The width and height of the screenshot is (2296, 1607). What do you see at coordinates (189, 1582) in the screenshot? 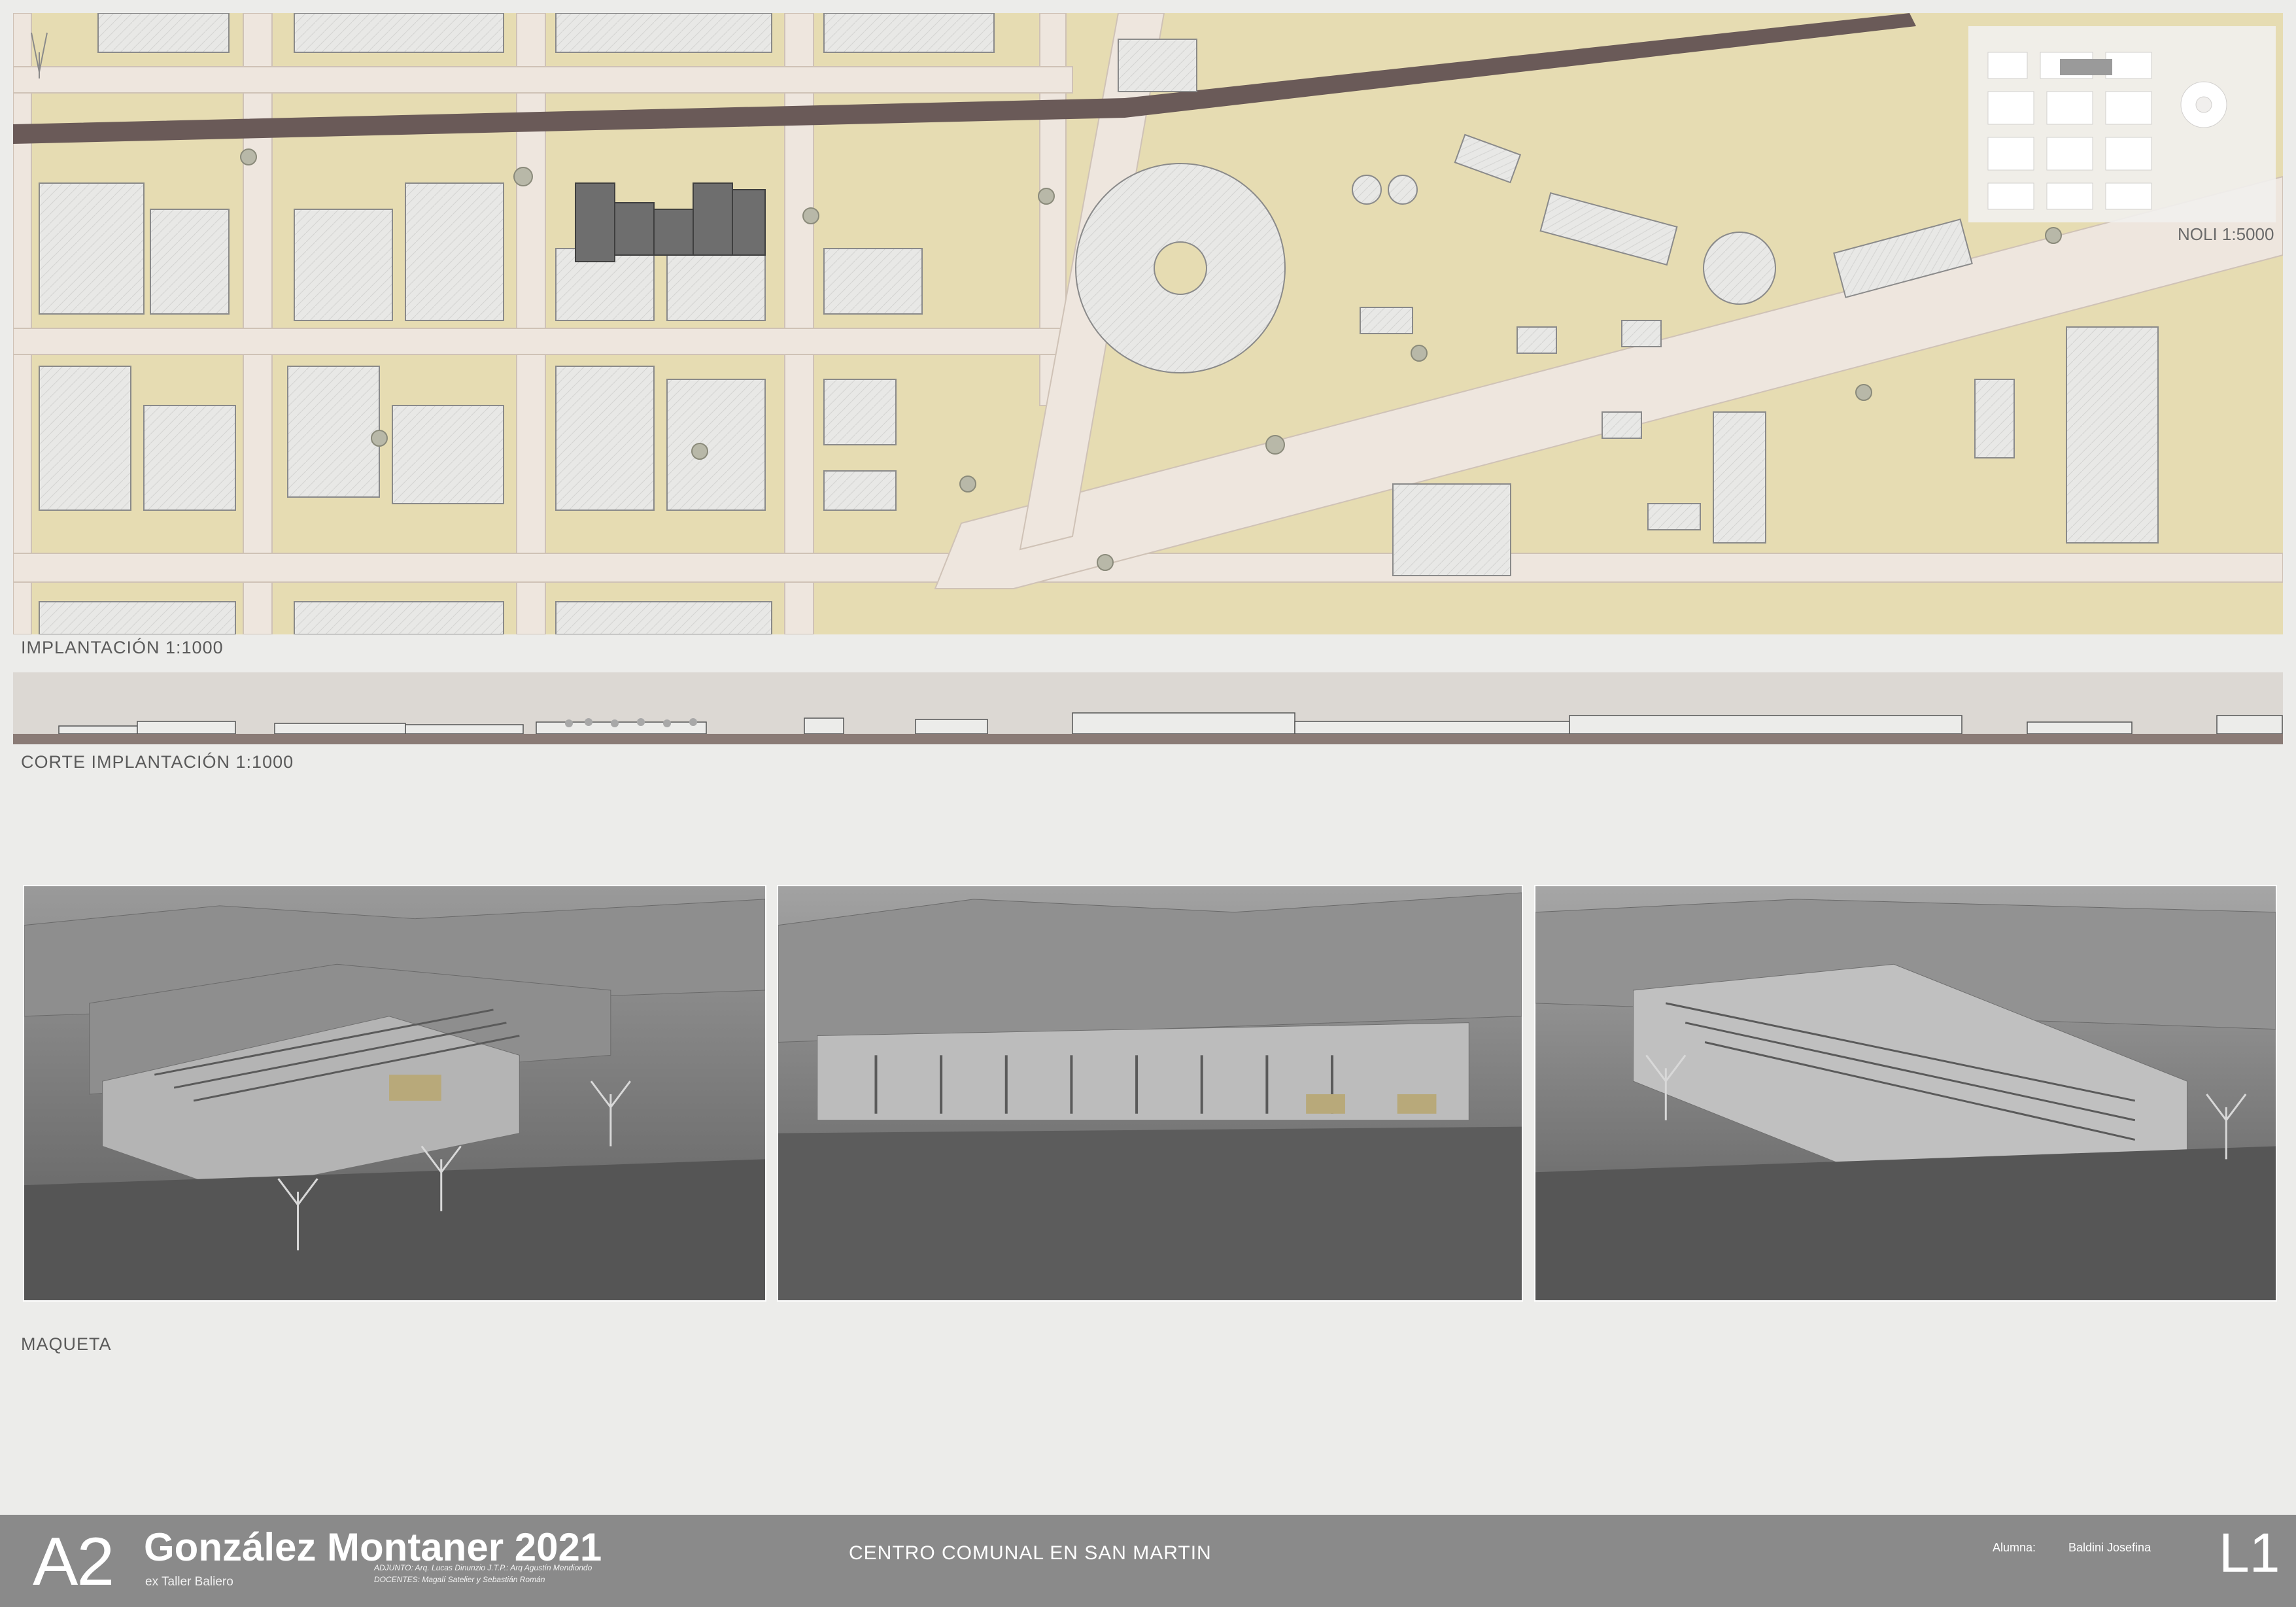
I see `workshop-label: ex Taller Baliero` at bounding box center [189, 1582].